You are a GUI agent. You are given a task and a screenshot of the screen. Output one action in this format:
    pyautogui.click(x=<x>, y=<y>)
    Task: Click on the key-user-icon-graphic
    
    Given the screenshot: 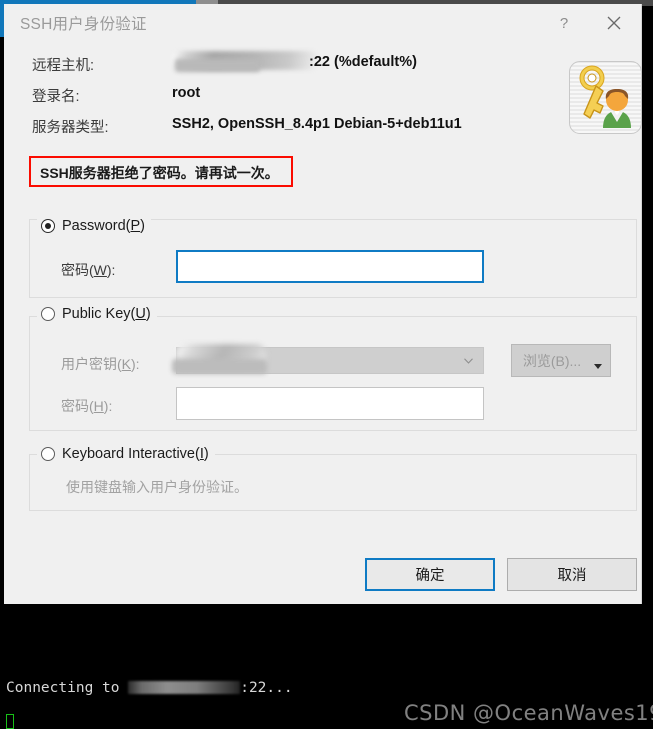 What is the action you would take?
    pyautogui.click(x=605, y=96)
    